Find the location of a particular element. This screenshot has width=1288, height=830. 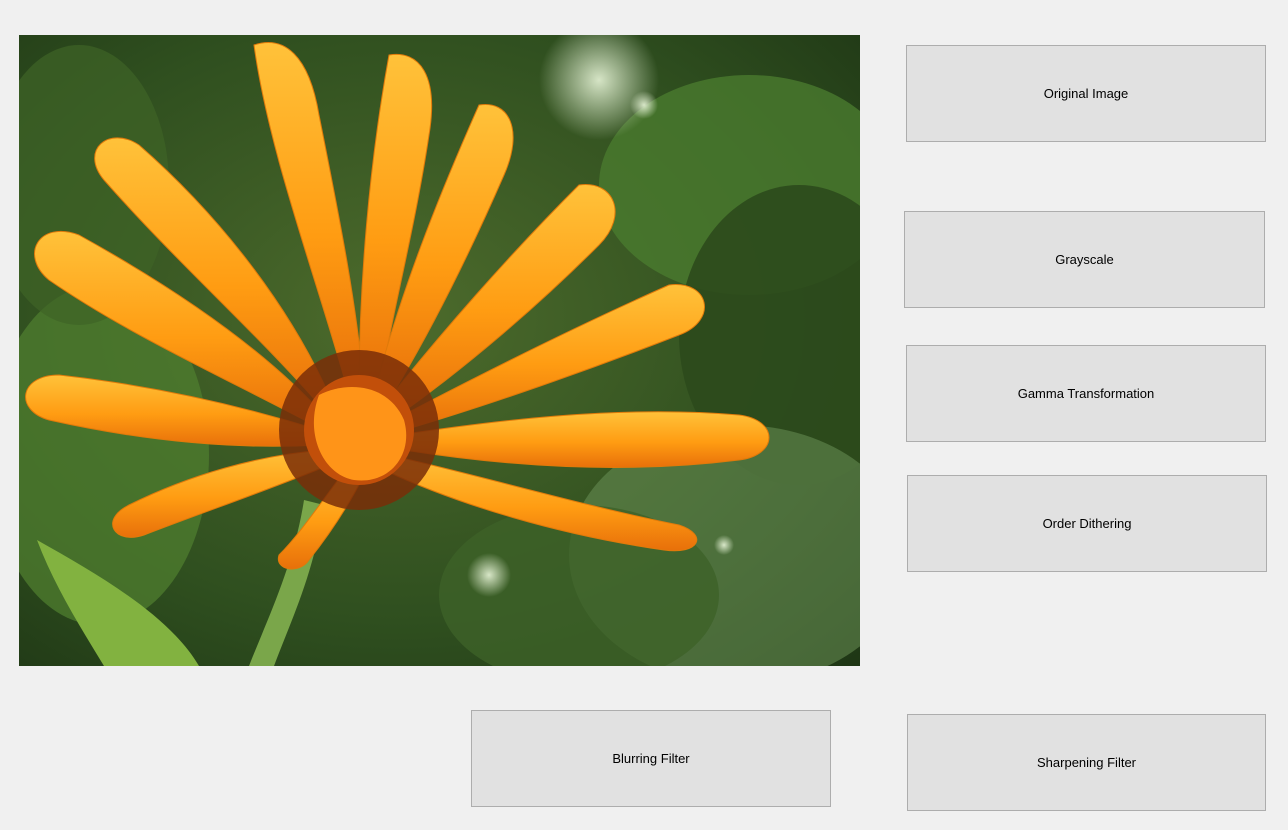

original-image-button: Original Image is located at coordinates (1086, 93).